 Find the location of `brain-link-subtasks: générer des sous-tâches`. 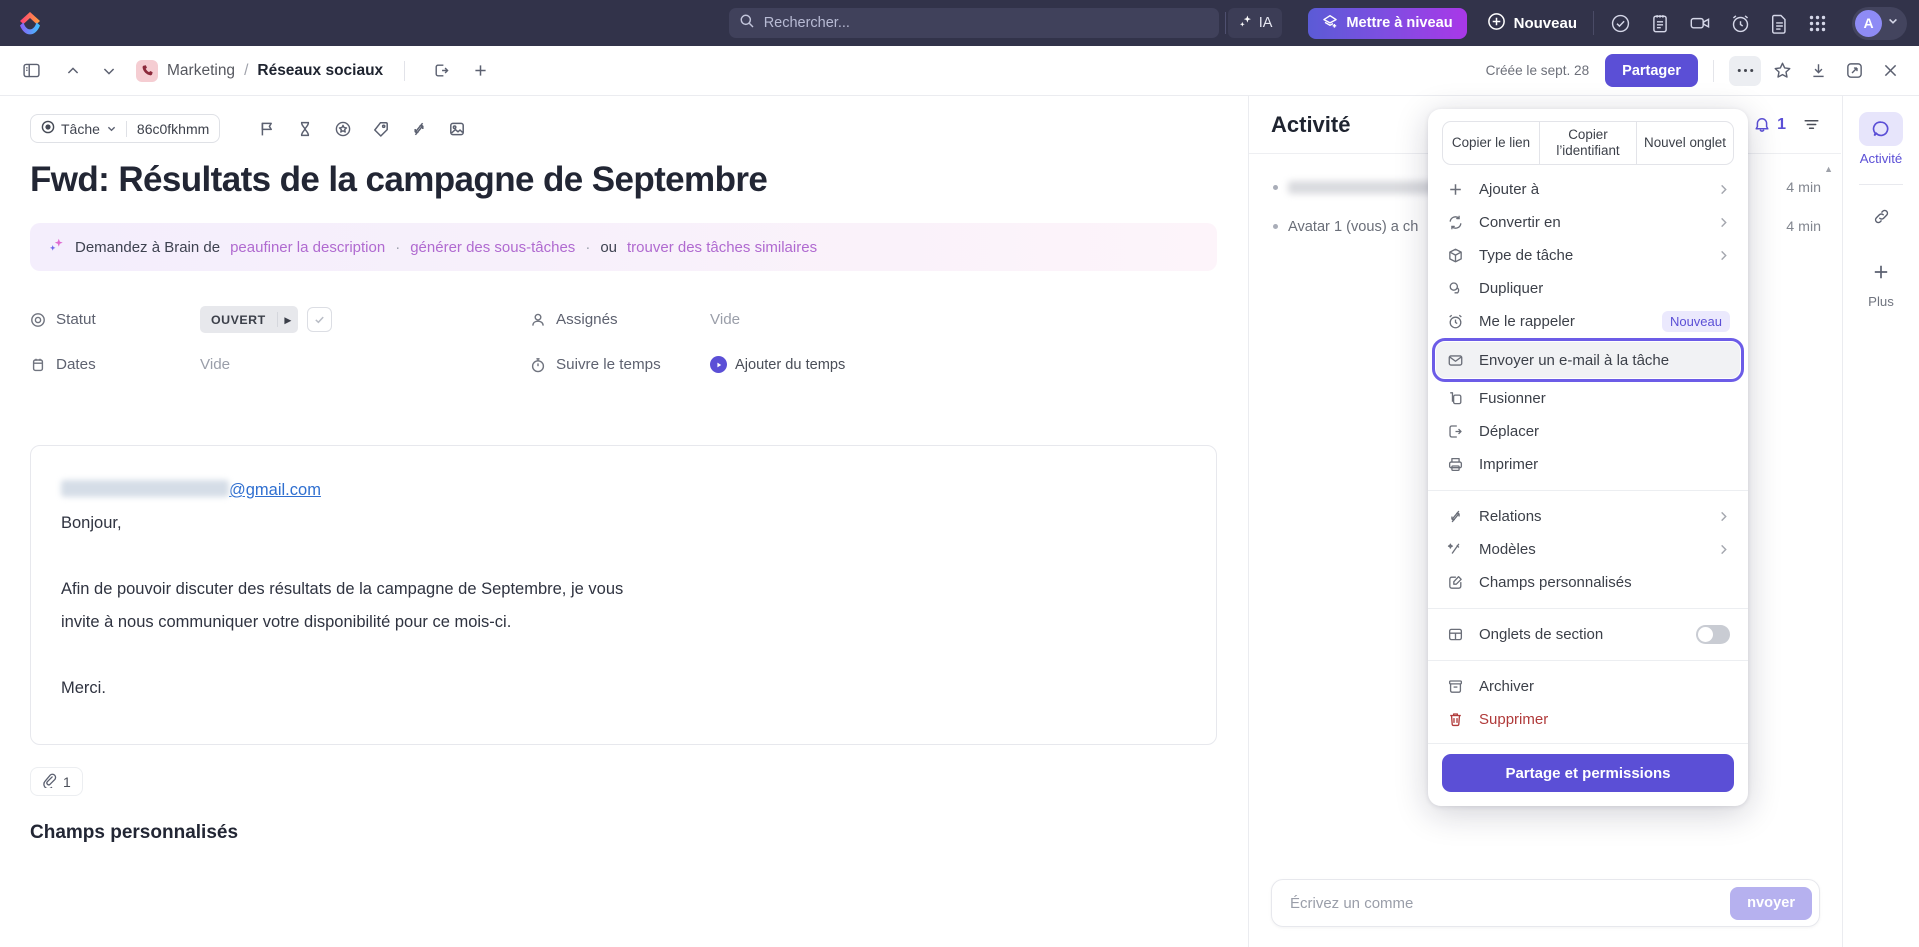

brain-link-subtasks: générer des sous-tâches is located at coordinates (492, 247).